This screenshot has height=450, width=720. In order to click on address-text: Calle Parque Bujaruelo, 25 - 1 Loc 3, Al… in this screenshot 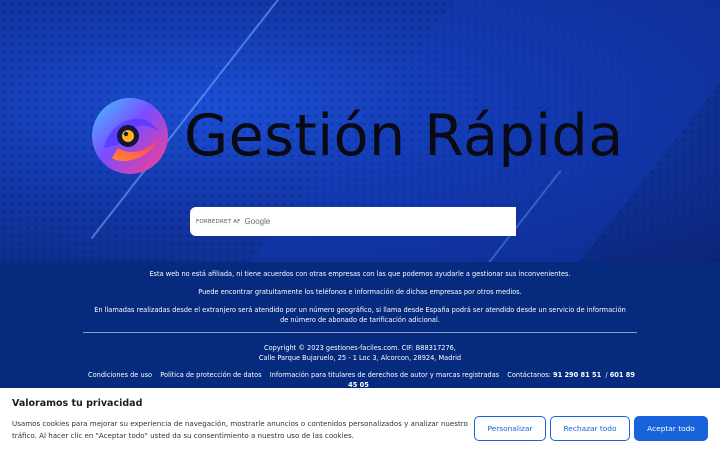, I will do `click(360, 358)`.